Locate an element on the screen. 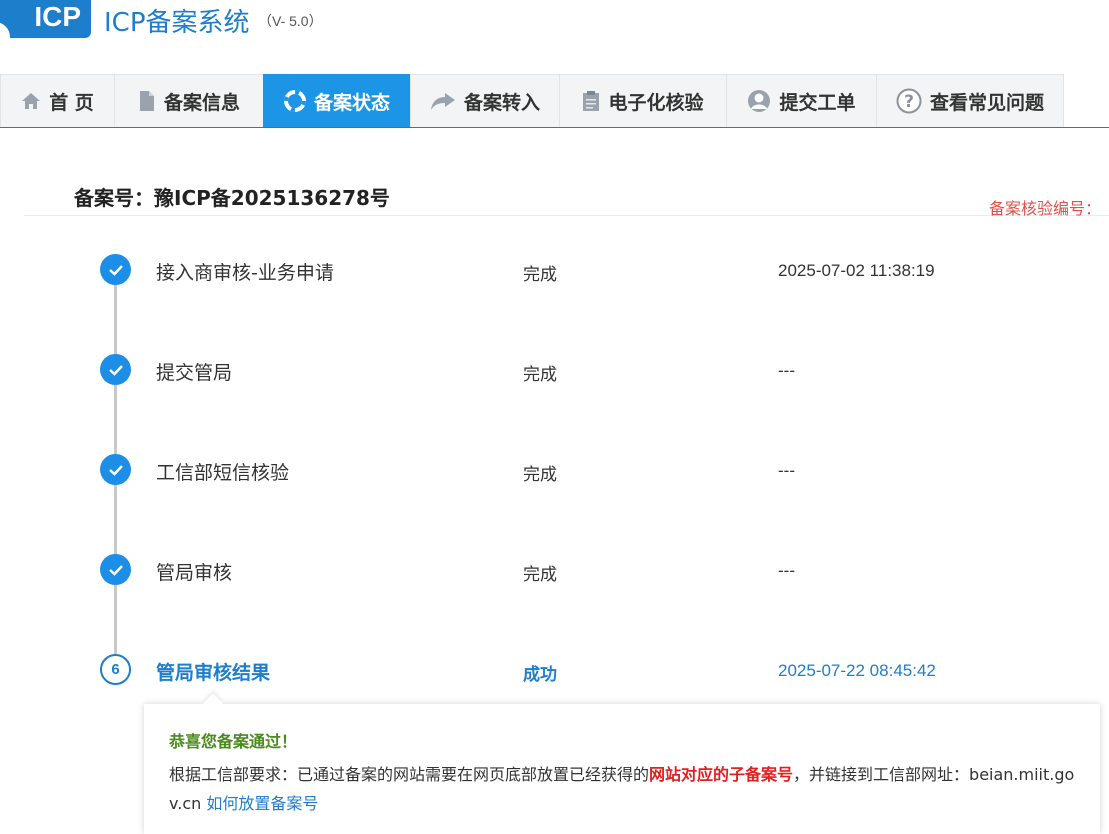 The image size is (1109, 834). tab-record-transfer-label: 备案转入 is located at coordinates (501, 102).